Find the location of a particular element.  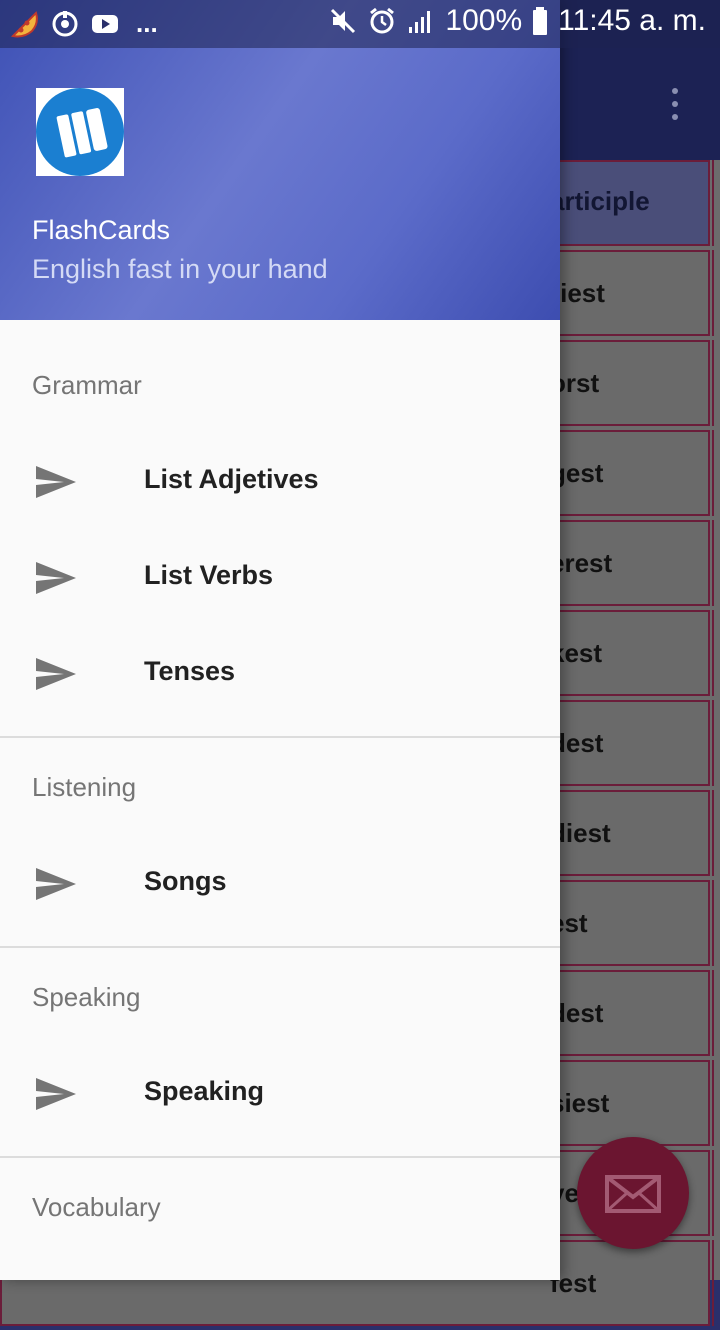

sync-icon is located at coordinates (65, 23).